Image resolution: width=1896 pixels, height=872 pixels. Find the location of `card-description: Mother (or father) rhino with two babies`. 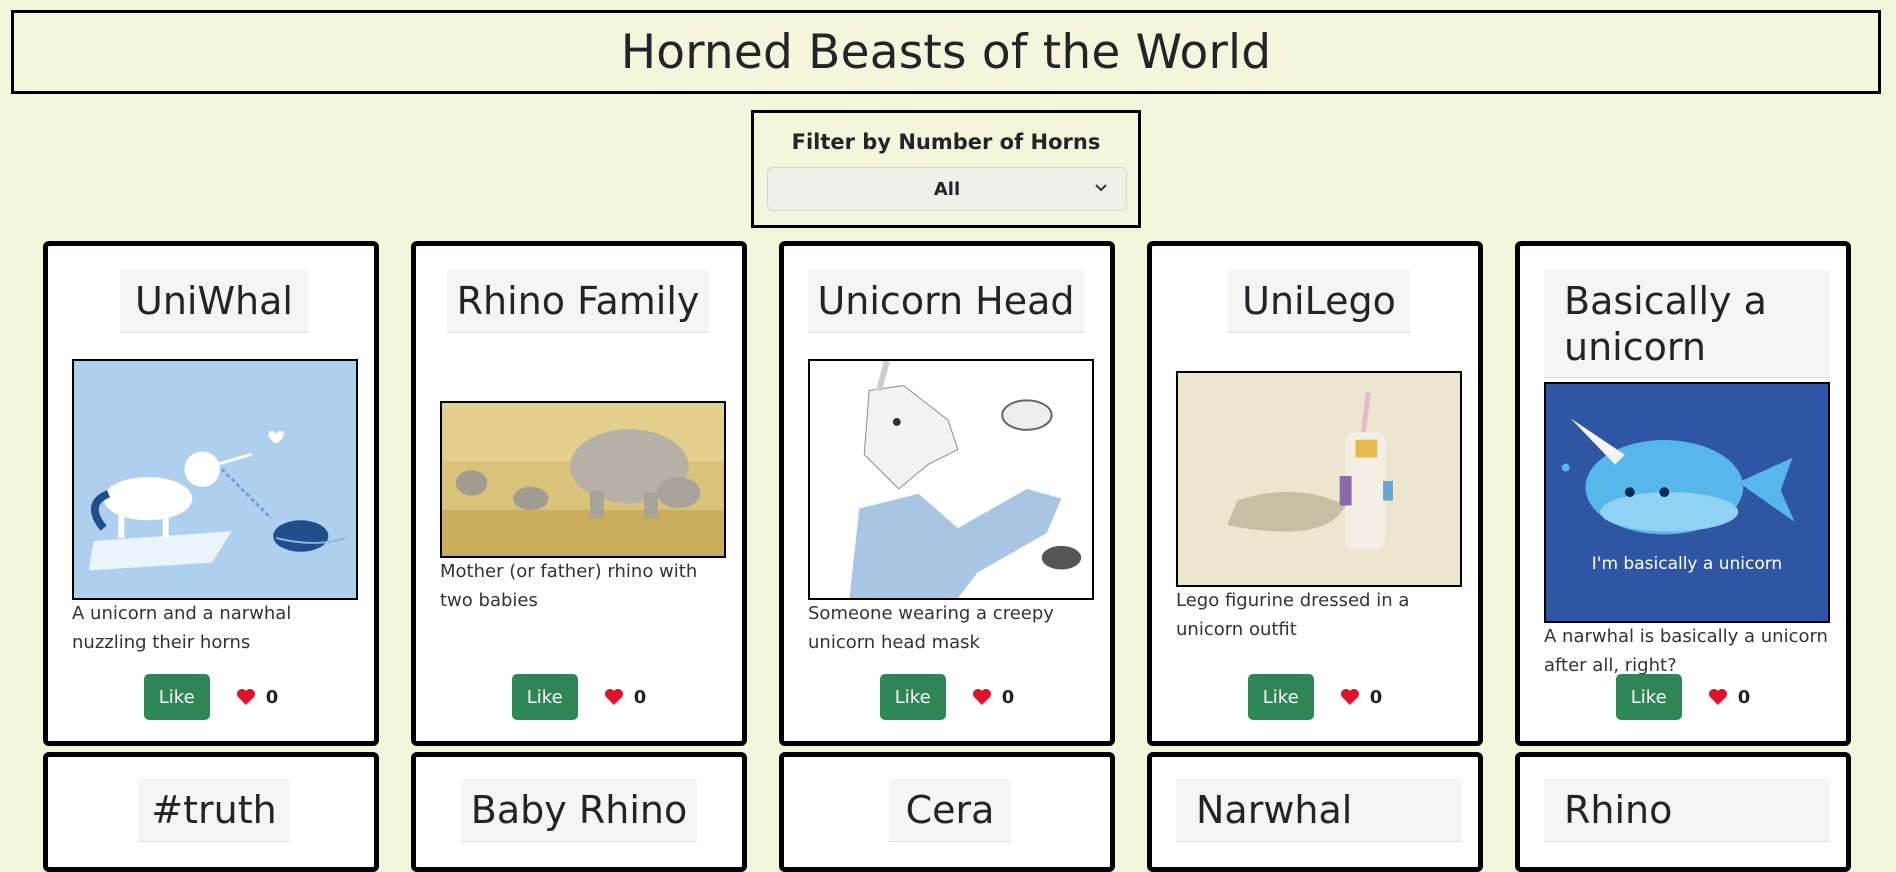

card-description: Mother (or father) rhino with two babies is located at coordinates (569, 586).